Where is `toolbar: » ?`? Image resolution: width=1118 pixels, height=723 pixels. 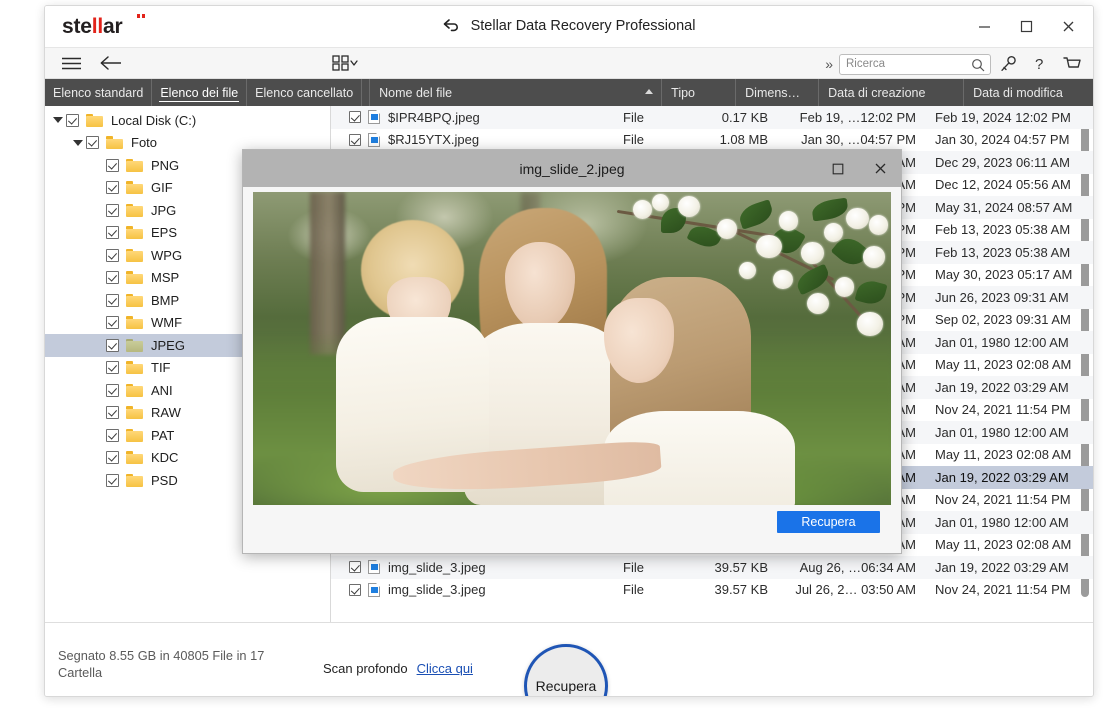 toolbar: » ? is located at coordinates (569, 63).